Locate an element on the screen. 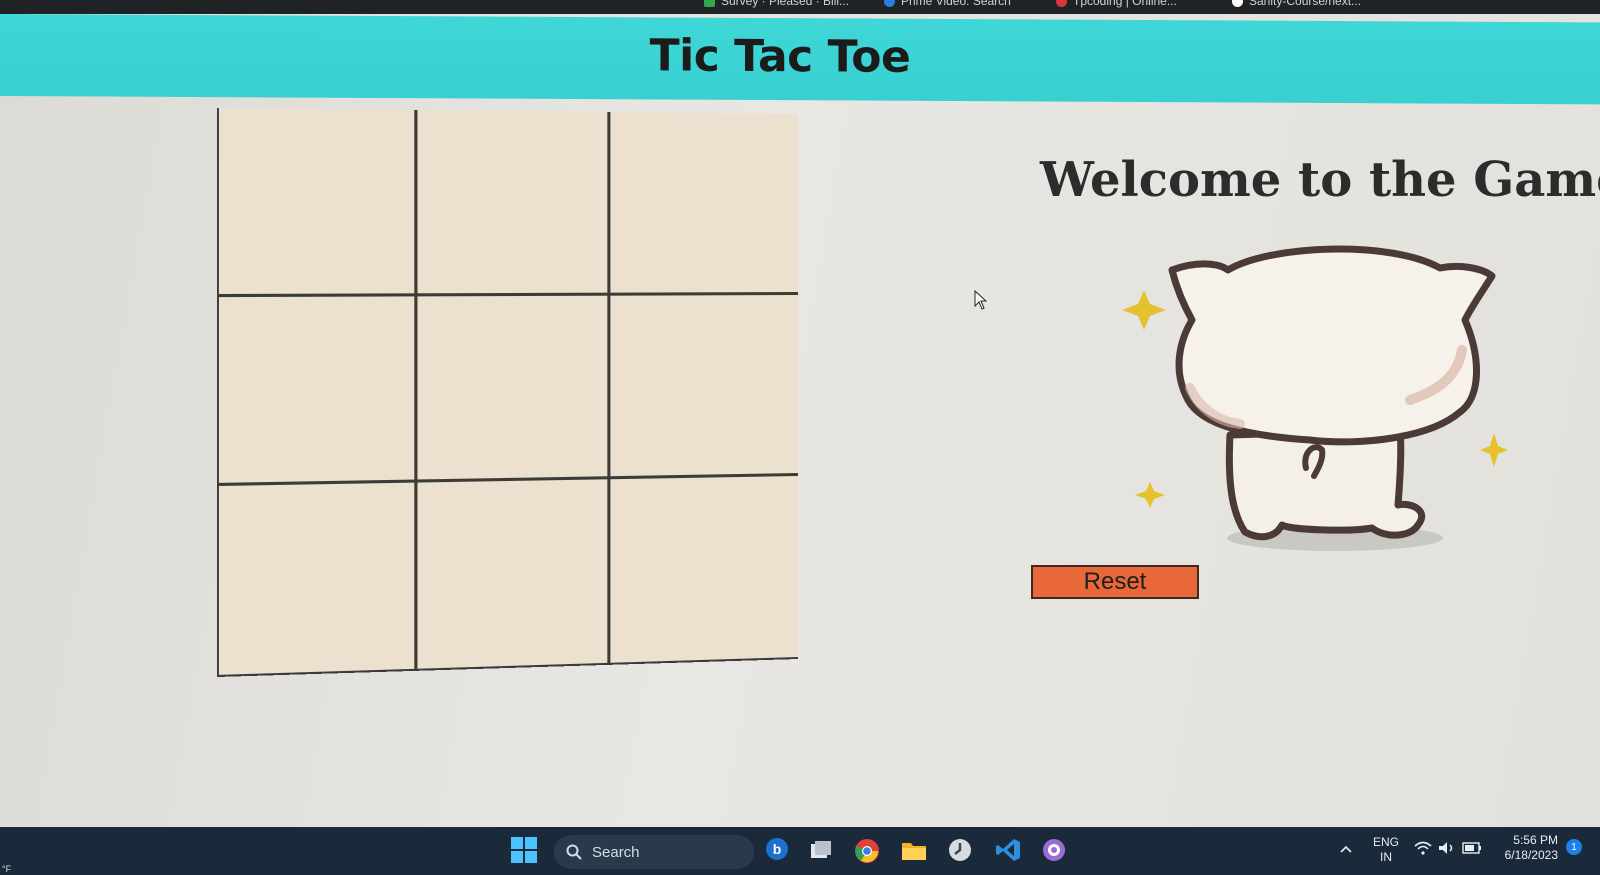  reset-button: Reset is located at coordinates (1115, 582).